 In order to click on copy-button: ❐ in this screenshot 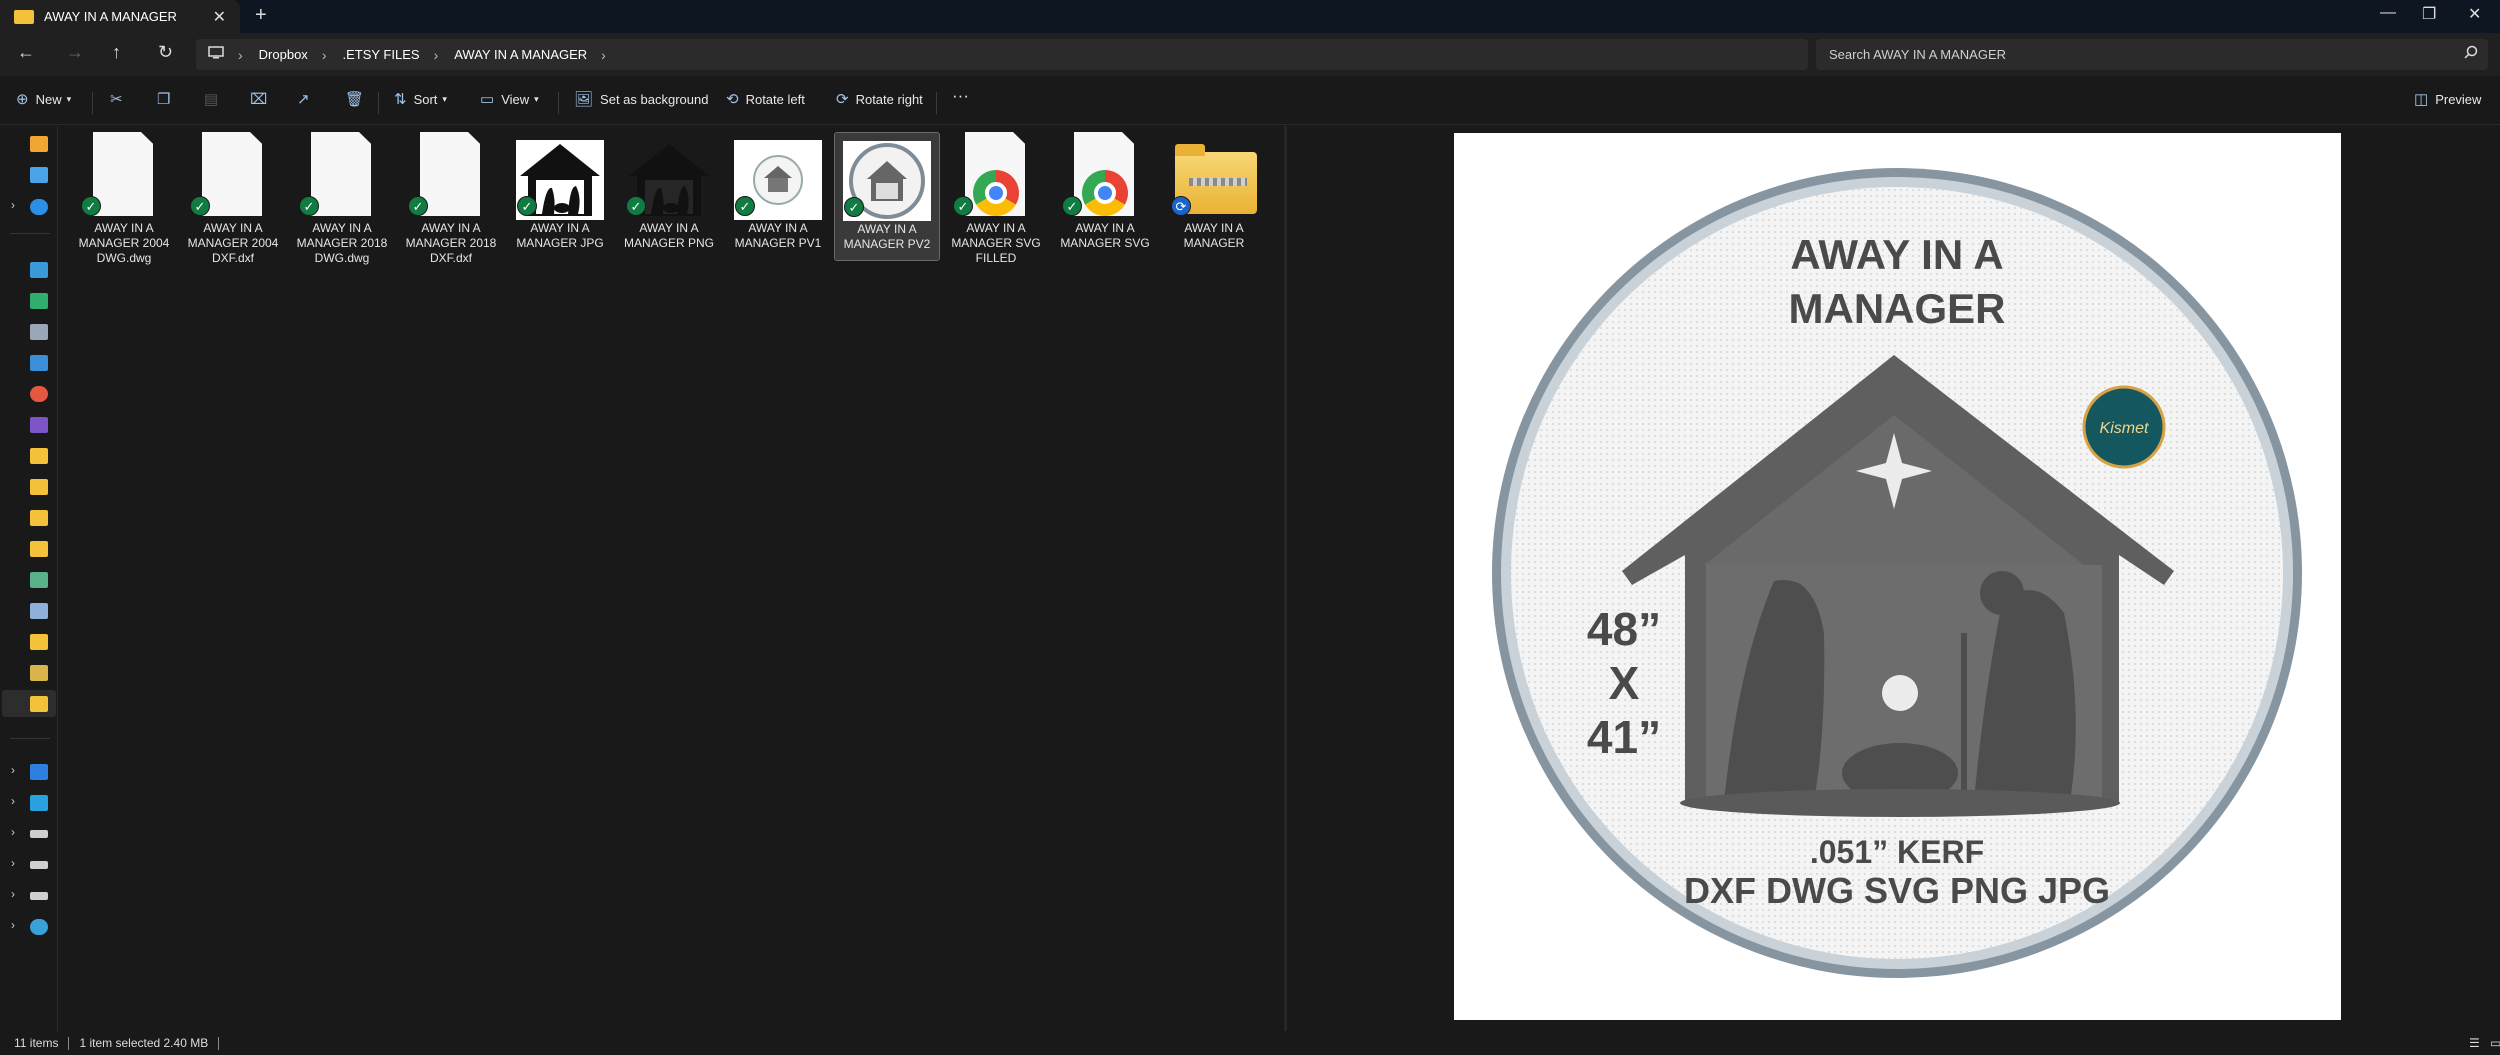, I will do `click(167, 99)`.